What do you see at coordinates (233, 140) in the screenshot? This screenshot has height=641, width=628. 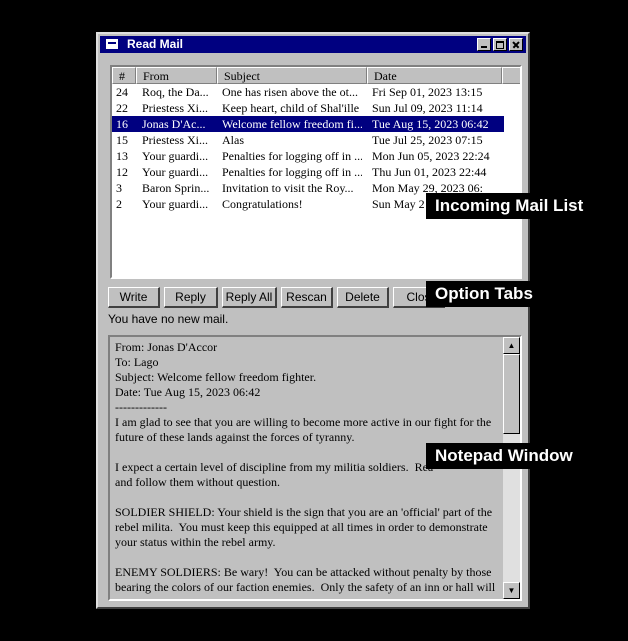 I see `mail-cell-subject: Alas` at bounding box center [233, 140].